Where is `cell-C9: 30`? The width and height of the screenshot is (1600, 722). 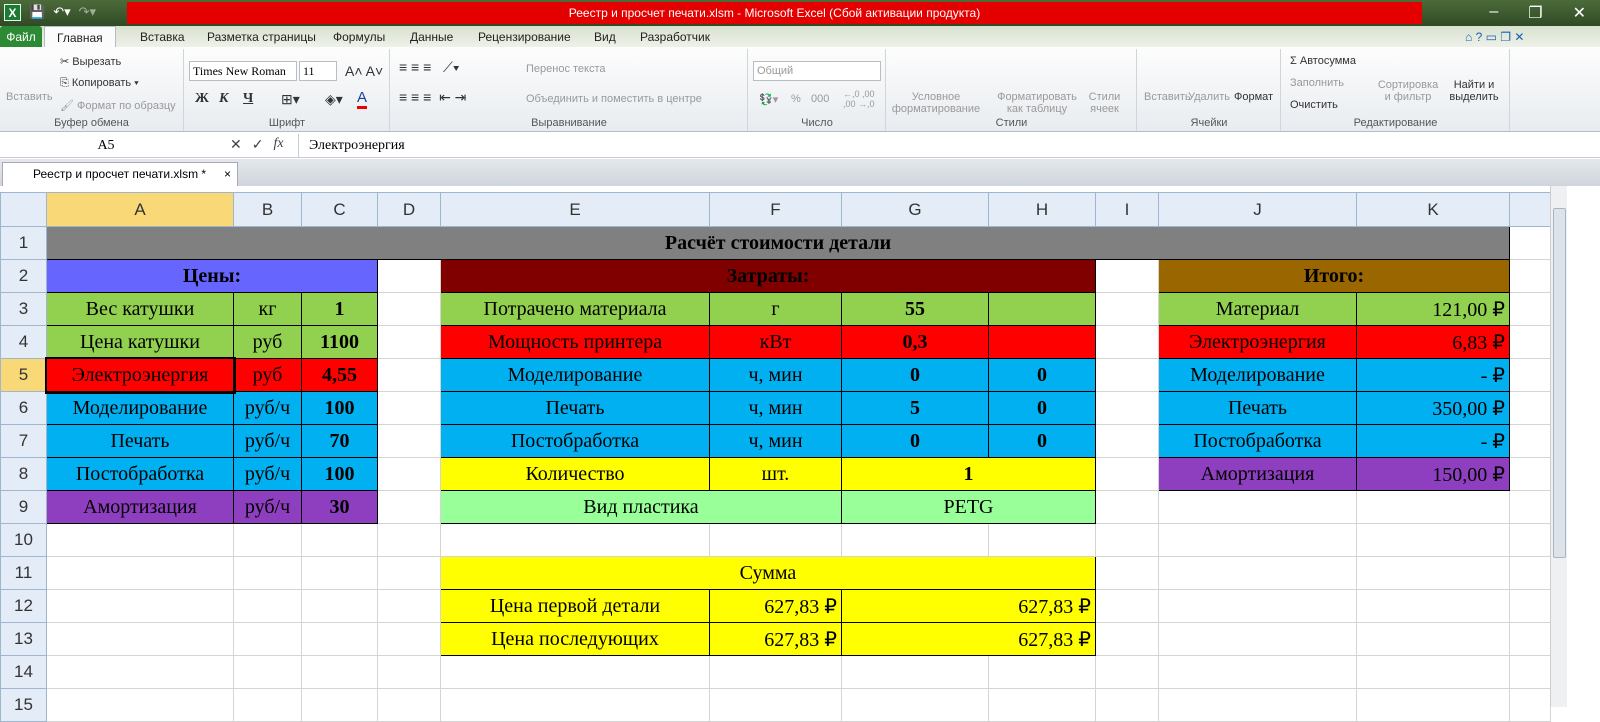
cell-C9: 30 is located at coordinates (339, 507).